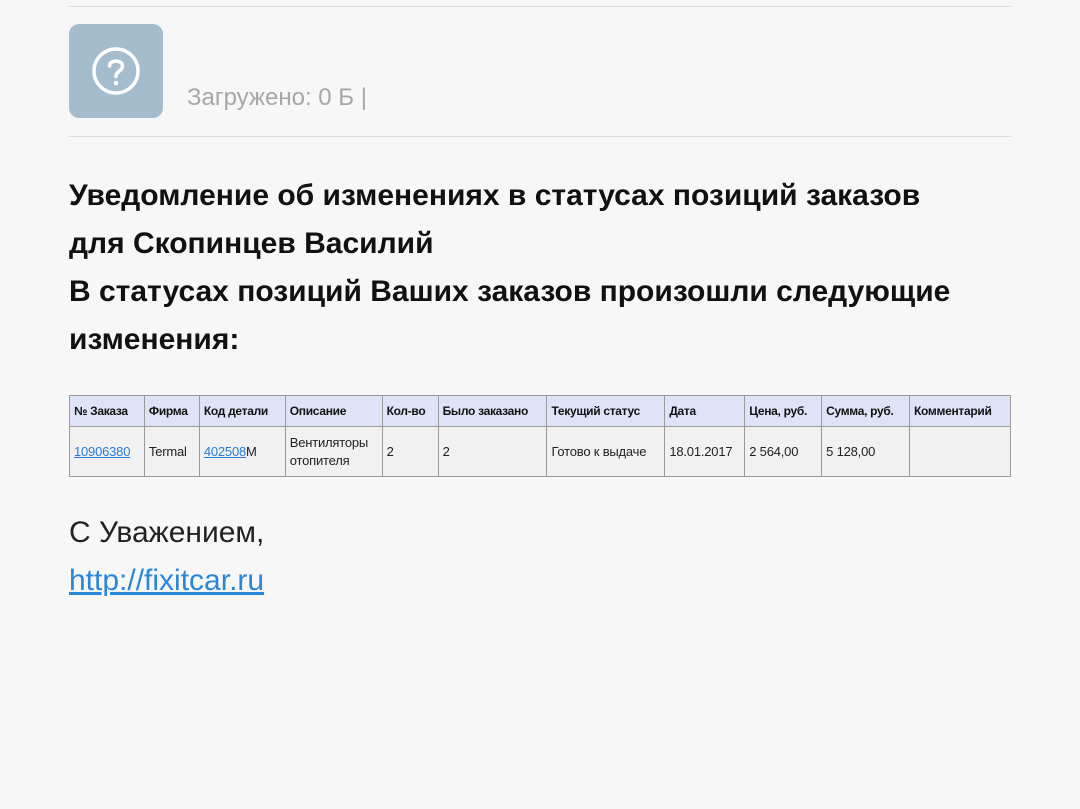 This screenshot has width=1080, height=809. I want to click on cell-part-code: 402508M, so click(242, 451).